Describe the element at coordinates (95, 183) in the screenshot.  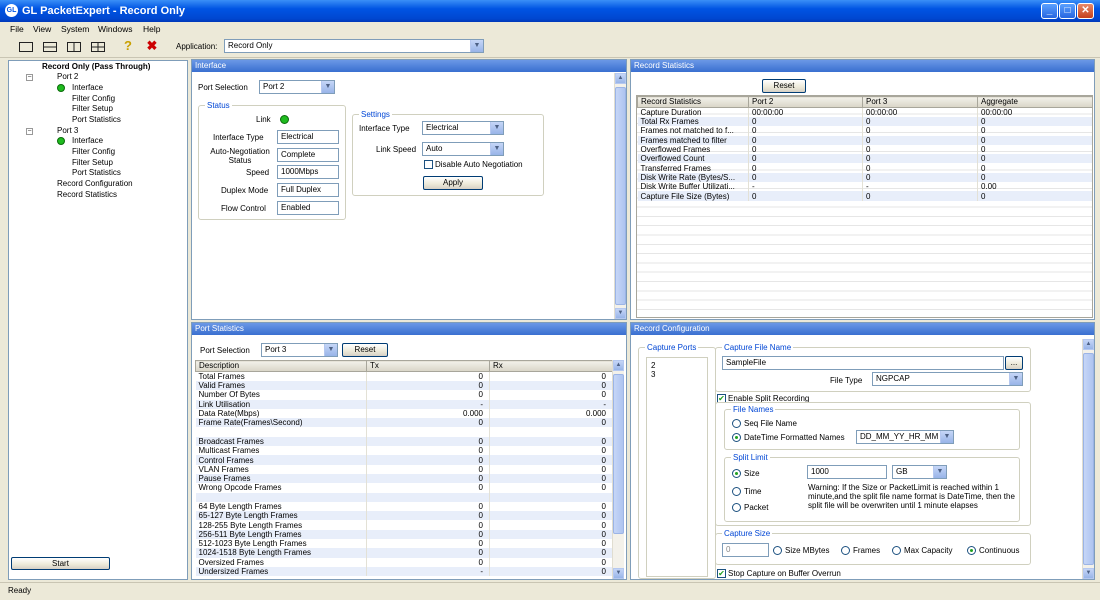
I see `tree-record-configuration: Record Configuration` at that location.